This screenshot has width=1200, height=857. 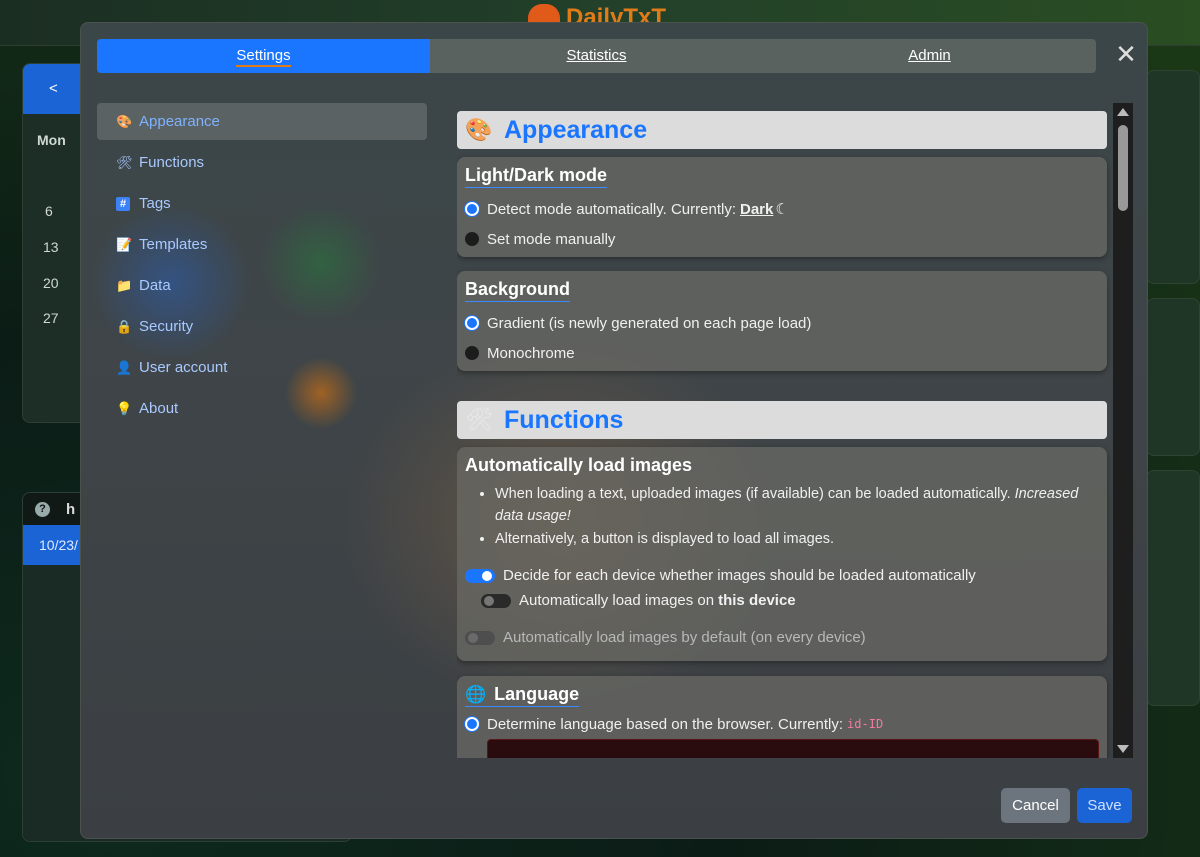 What do you see at coordinates (1123, 112) in the screenshot?
I see `scroll-up-arrow-icon` at bounding box center [1123, 112].